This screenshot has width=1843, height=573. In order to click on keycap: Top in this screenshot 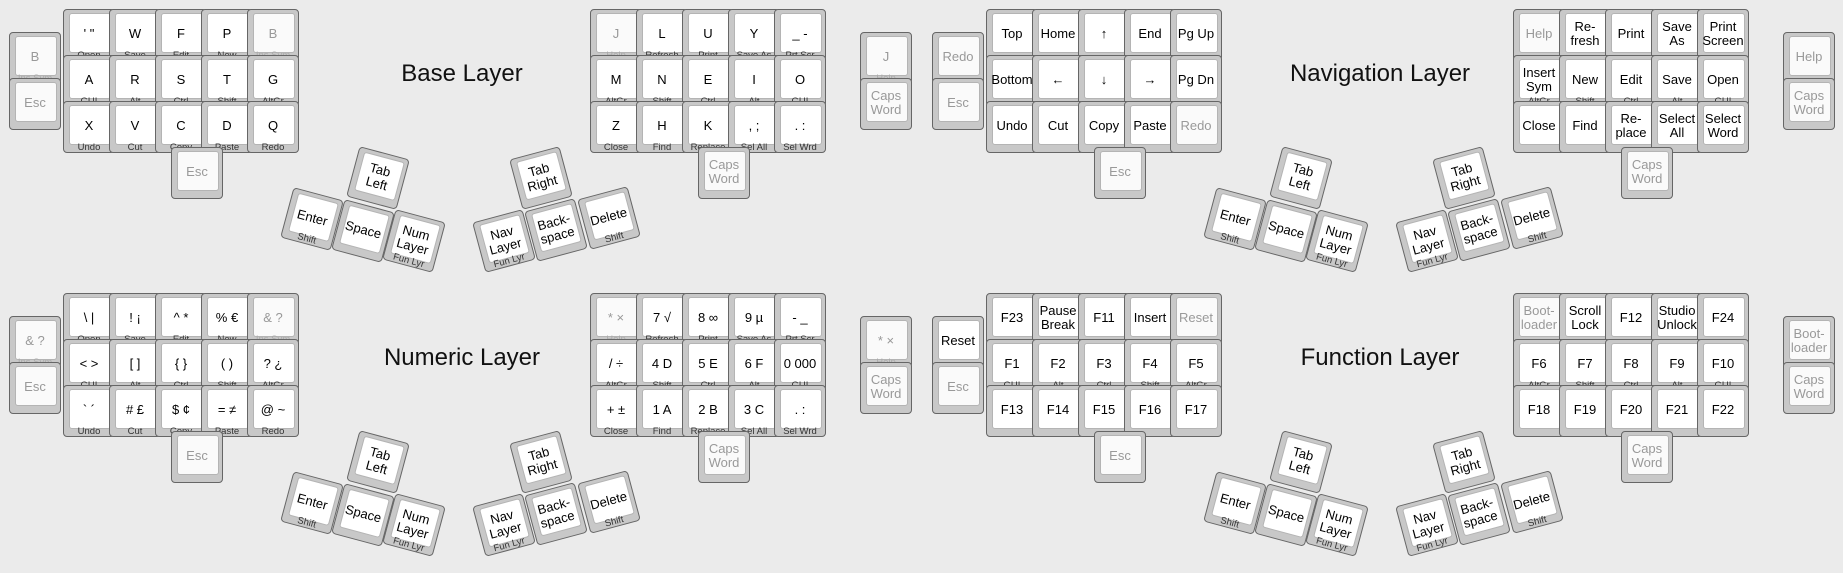, I will do `click(1012, 35)`.